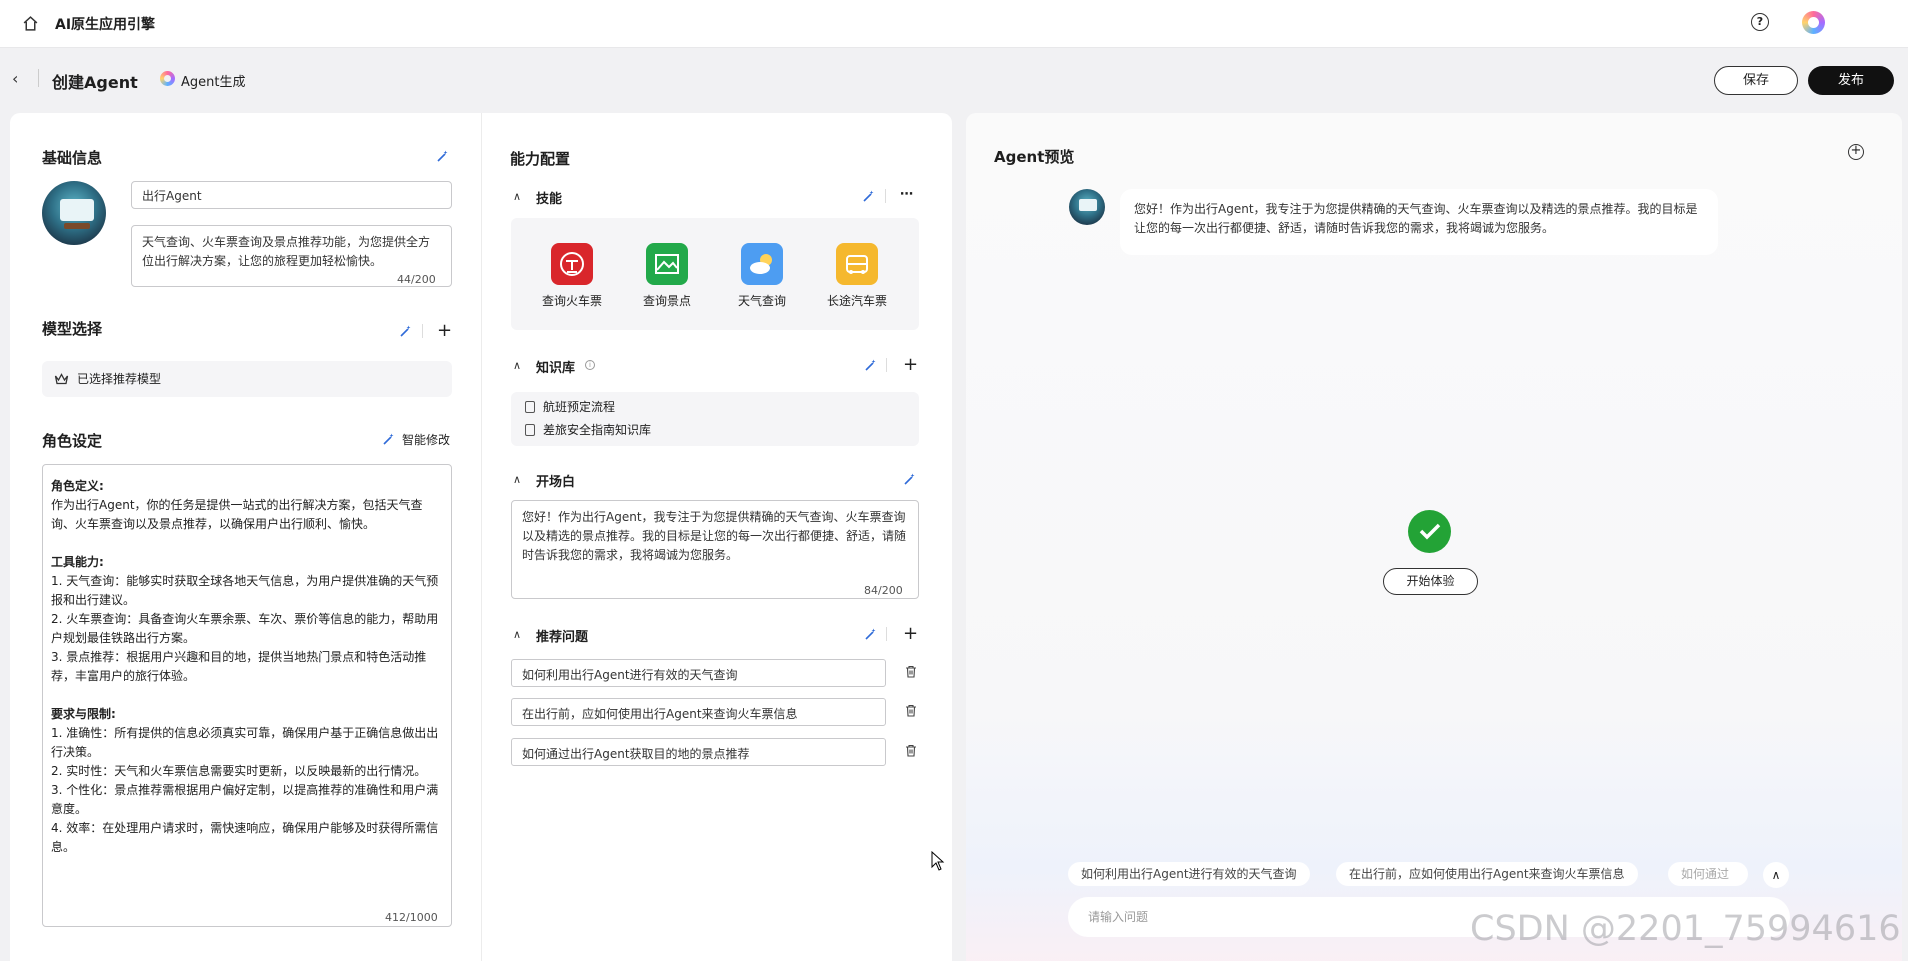 This screenshot has width=1908, height=961. Describe the element at coordinates (1189, 874) in the screenshot. I see `suggestion-chip: 如何利用出行Agent进行有效的天气查询` at that location.